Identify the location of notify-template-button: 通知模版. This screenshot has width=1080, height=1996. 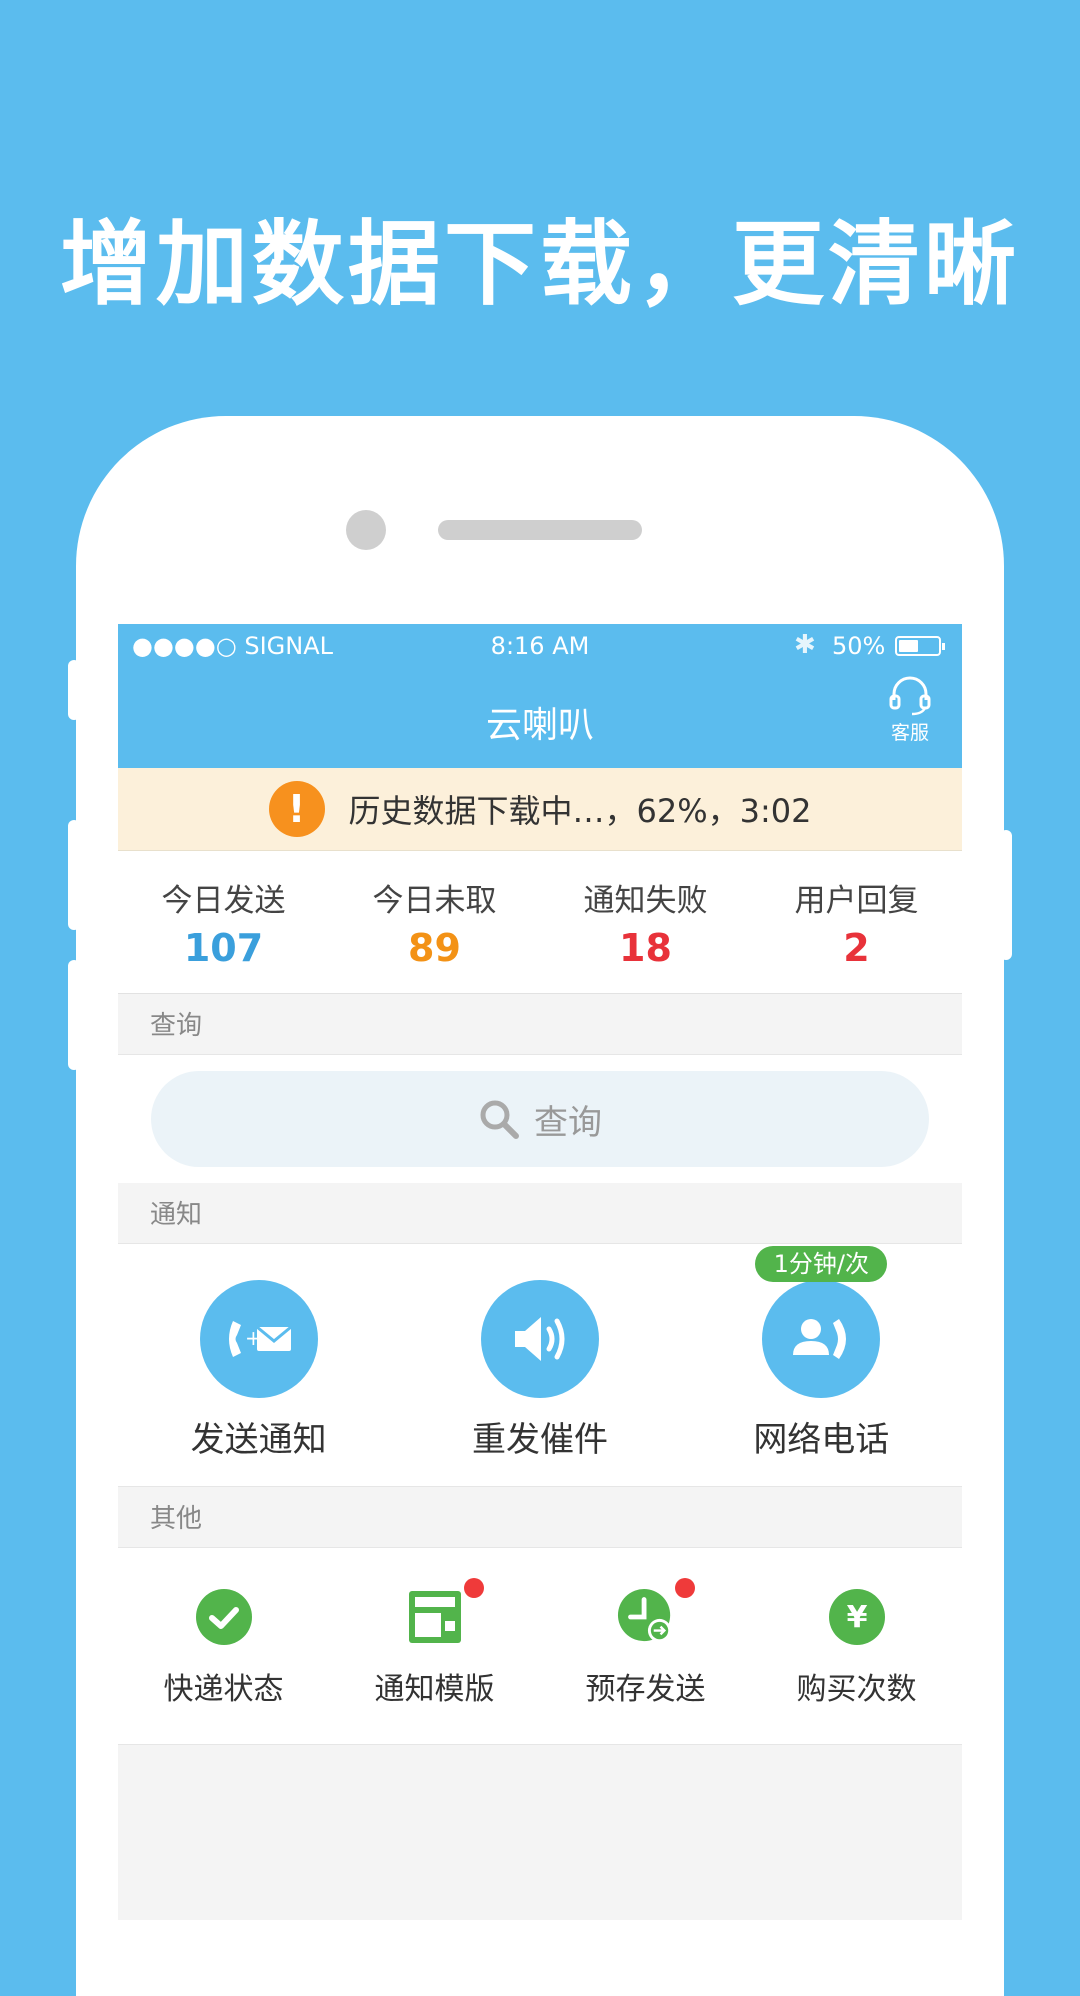
(434, 1646).